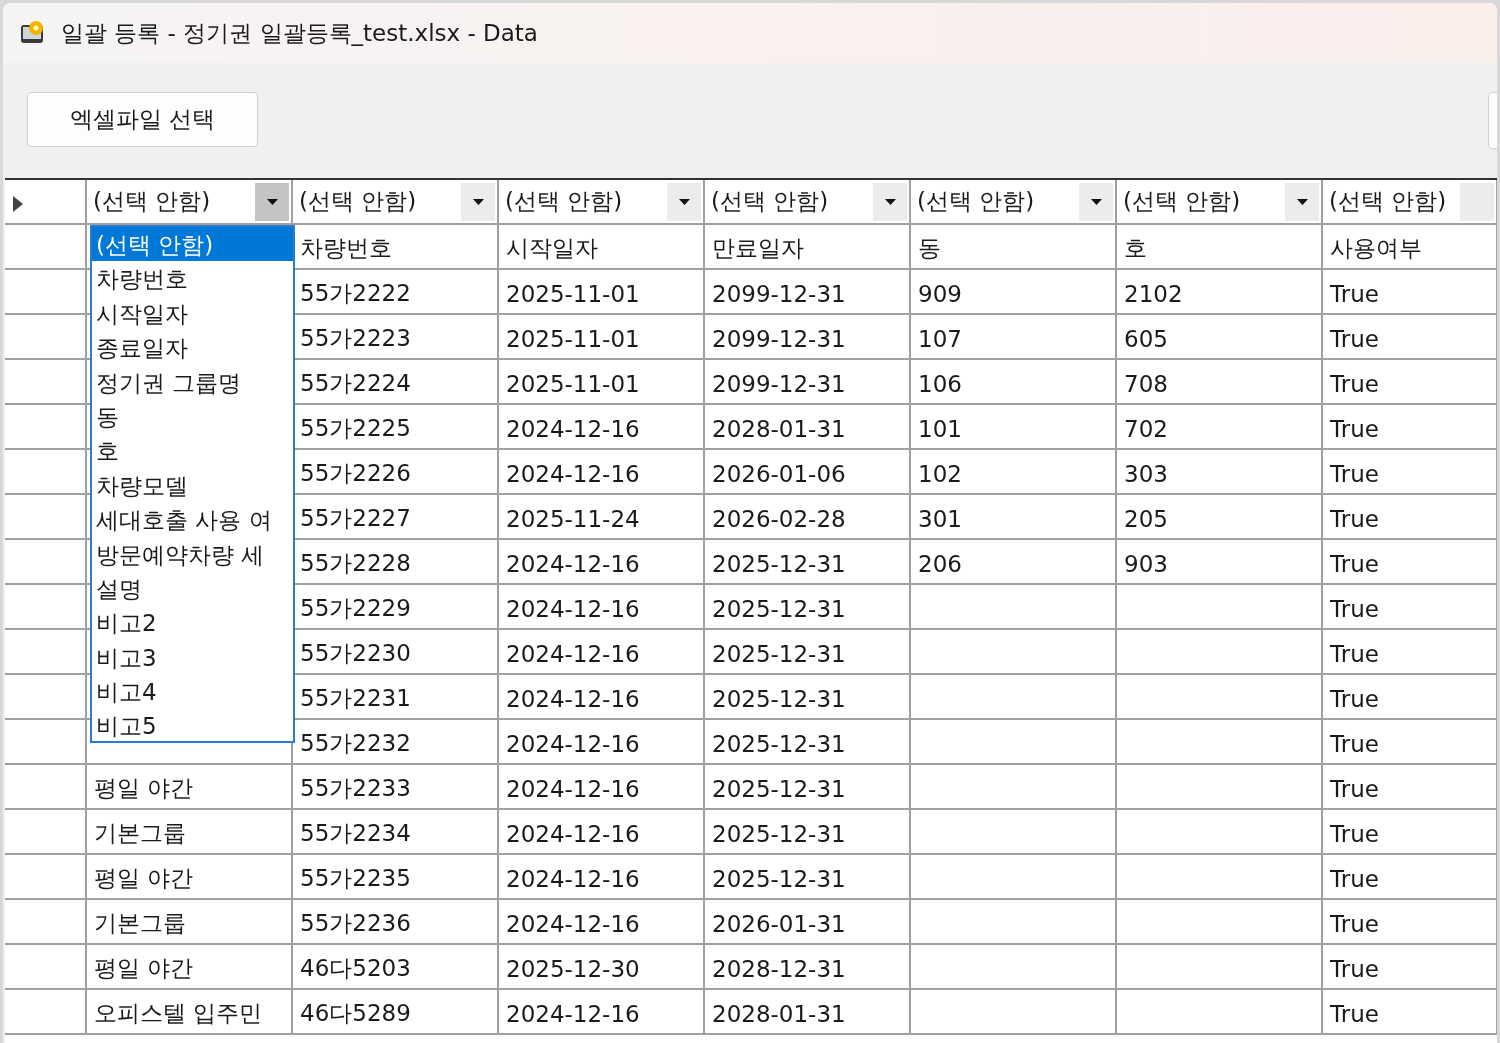  Describe the element at coordinates (192, 622) in the screenshot. I see `dropdown-item: 비고2` at that location.